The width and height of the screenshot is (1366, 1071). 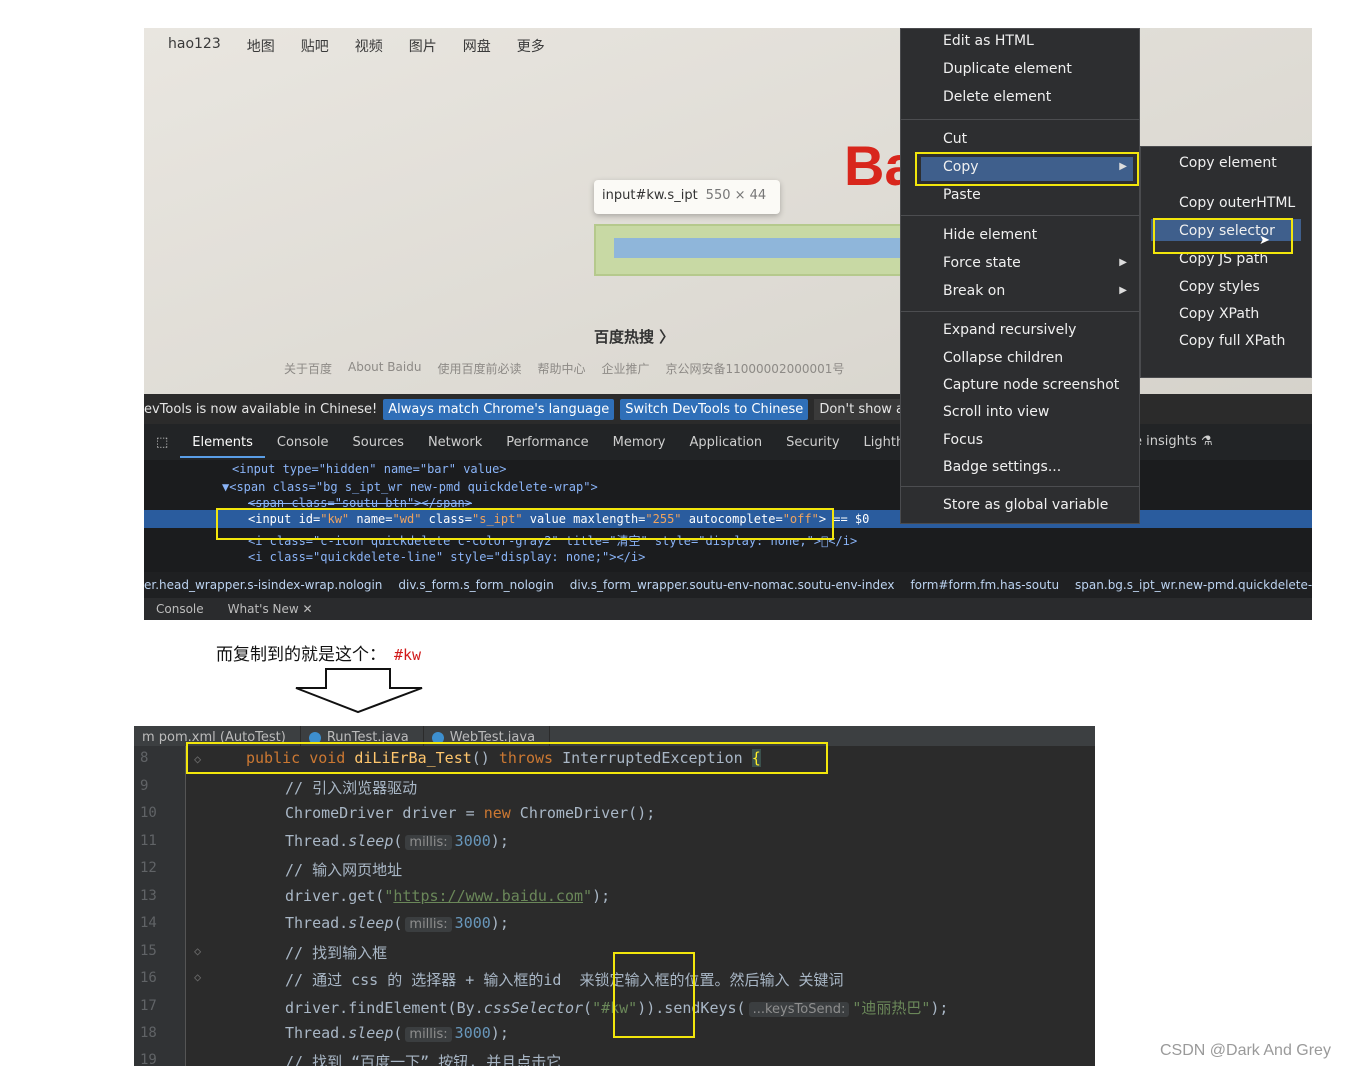 I want to click on nav-link: 地图, so click(x=261, y=46).